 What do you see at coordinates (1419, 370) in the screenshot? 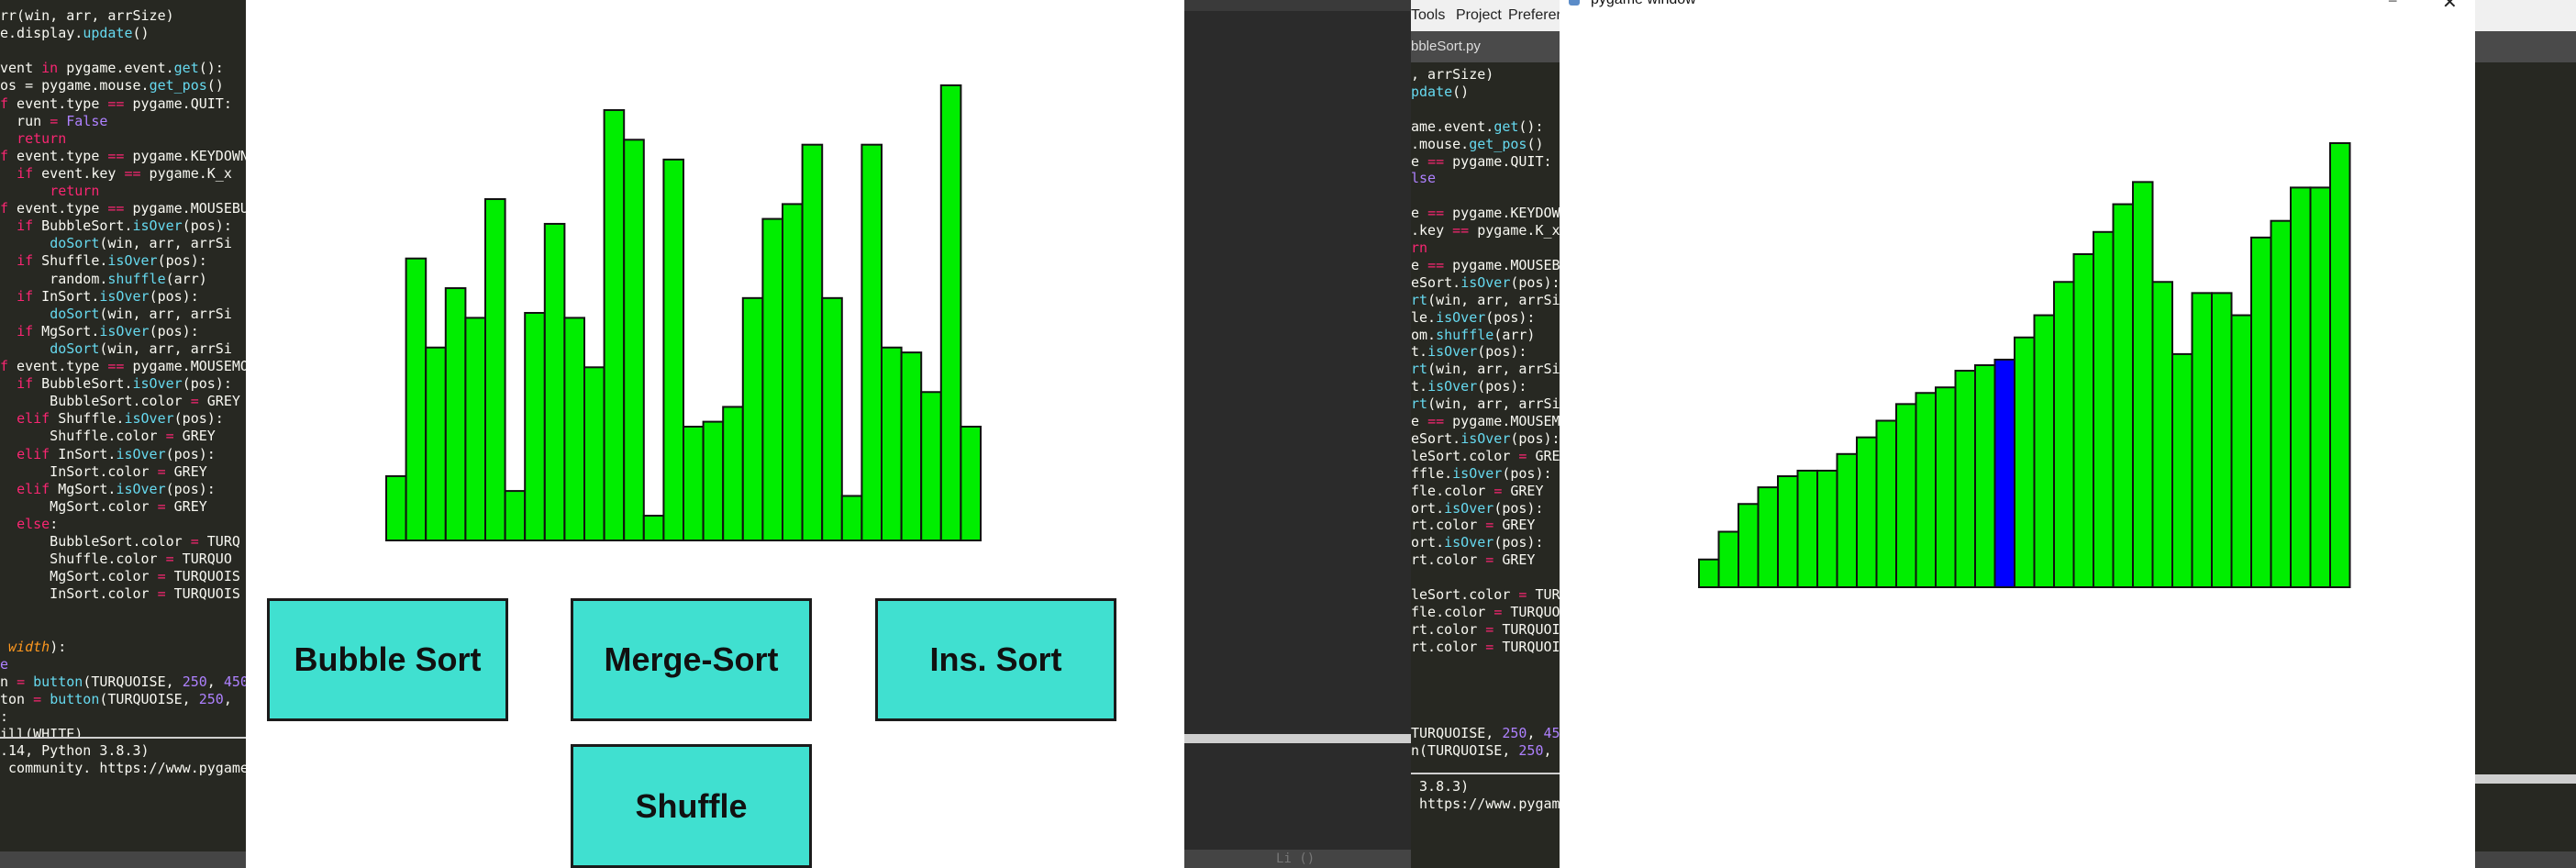
I see `code-token: rt` at bounding box center [1419, 370].